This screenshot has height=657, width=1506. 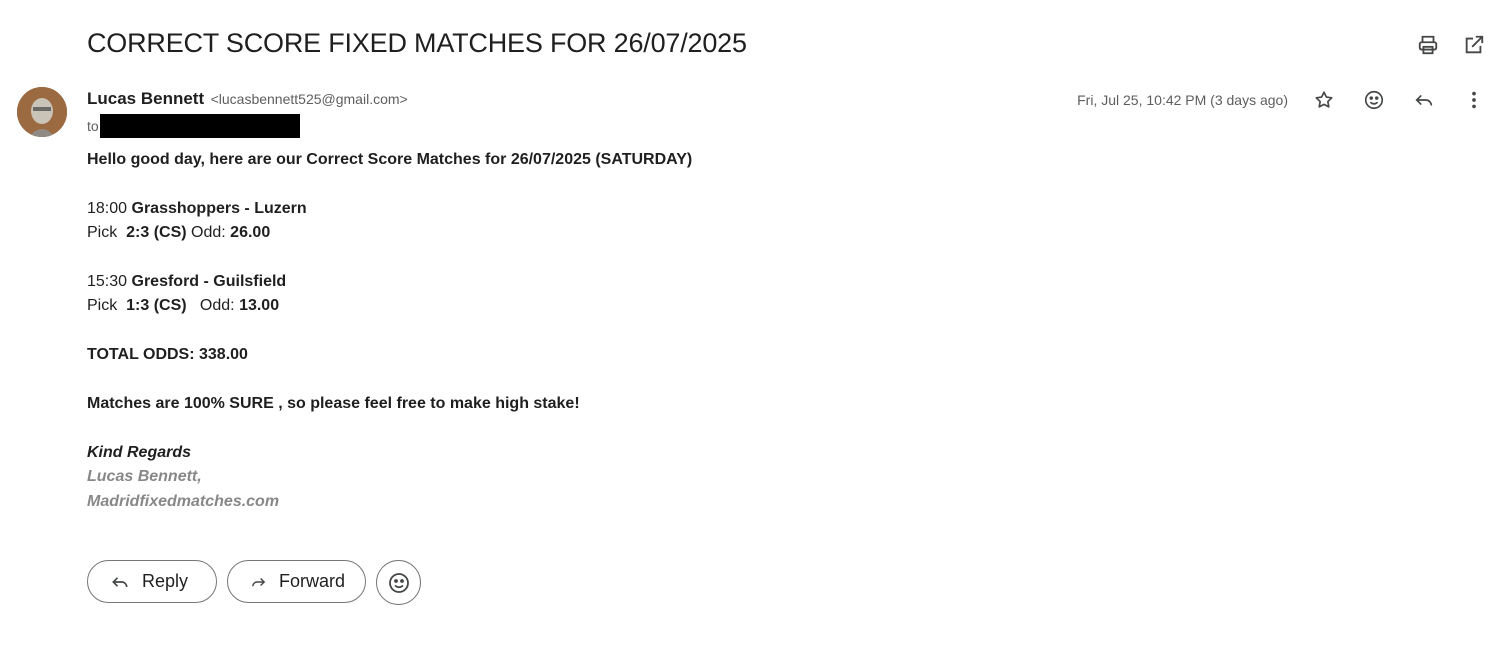 I want to click on recipient-line: to, so click(x=193, y=126).